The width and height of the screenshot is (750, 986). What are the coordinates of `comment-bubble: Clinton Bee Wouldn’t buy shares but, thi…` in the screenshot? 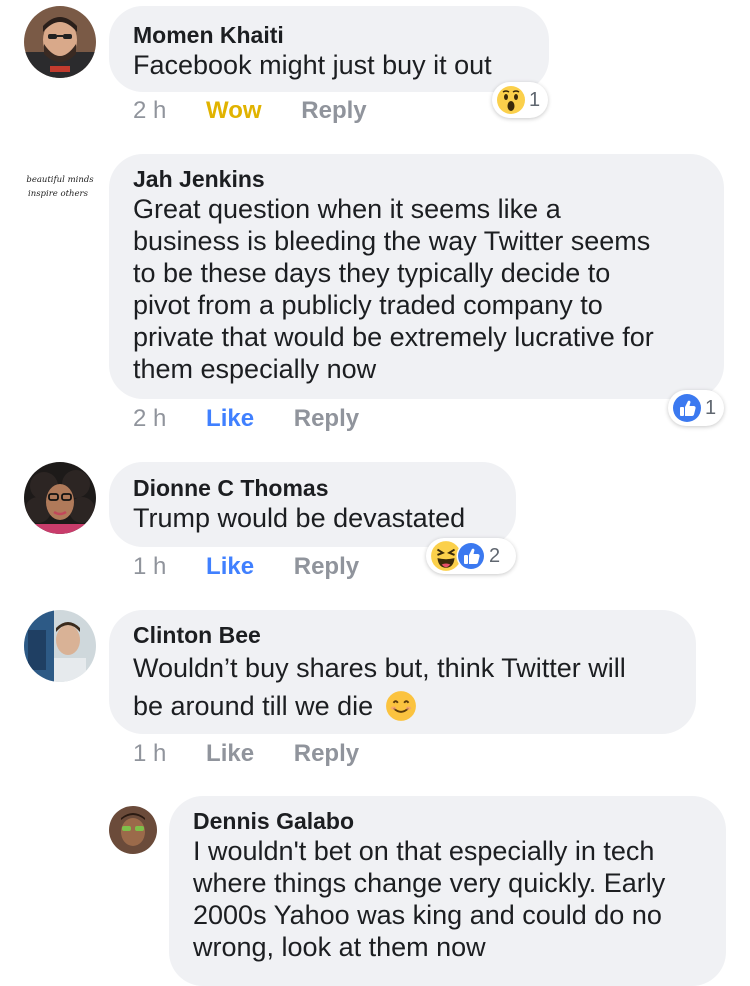 It's located at (402, 672).